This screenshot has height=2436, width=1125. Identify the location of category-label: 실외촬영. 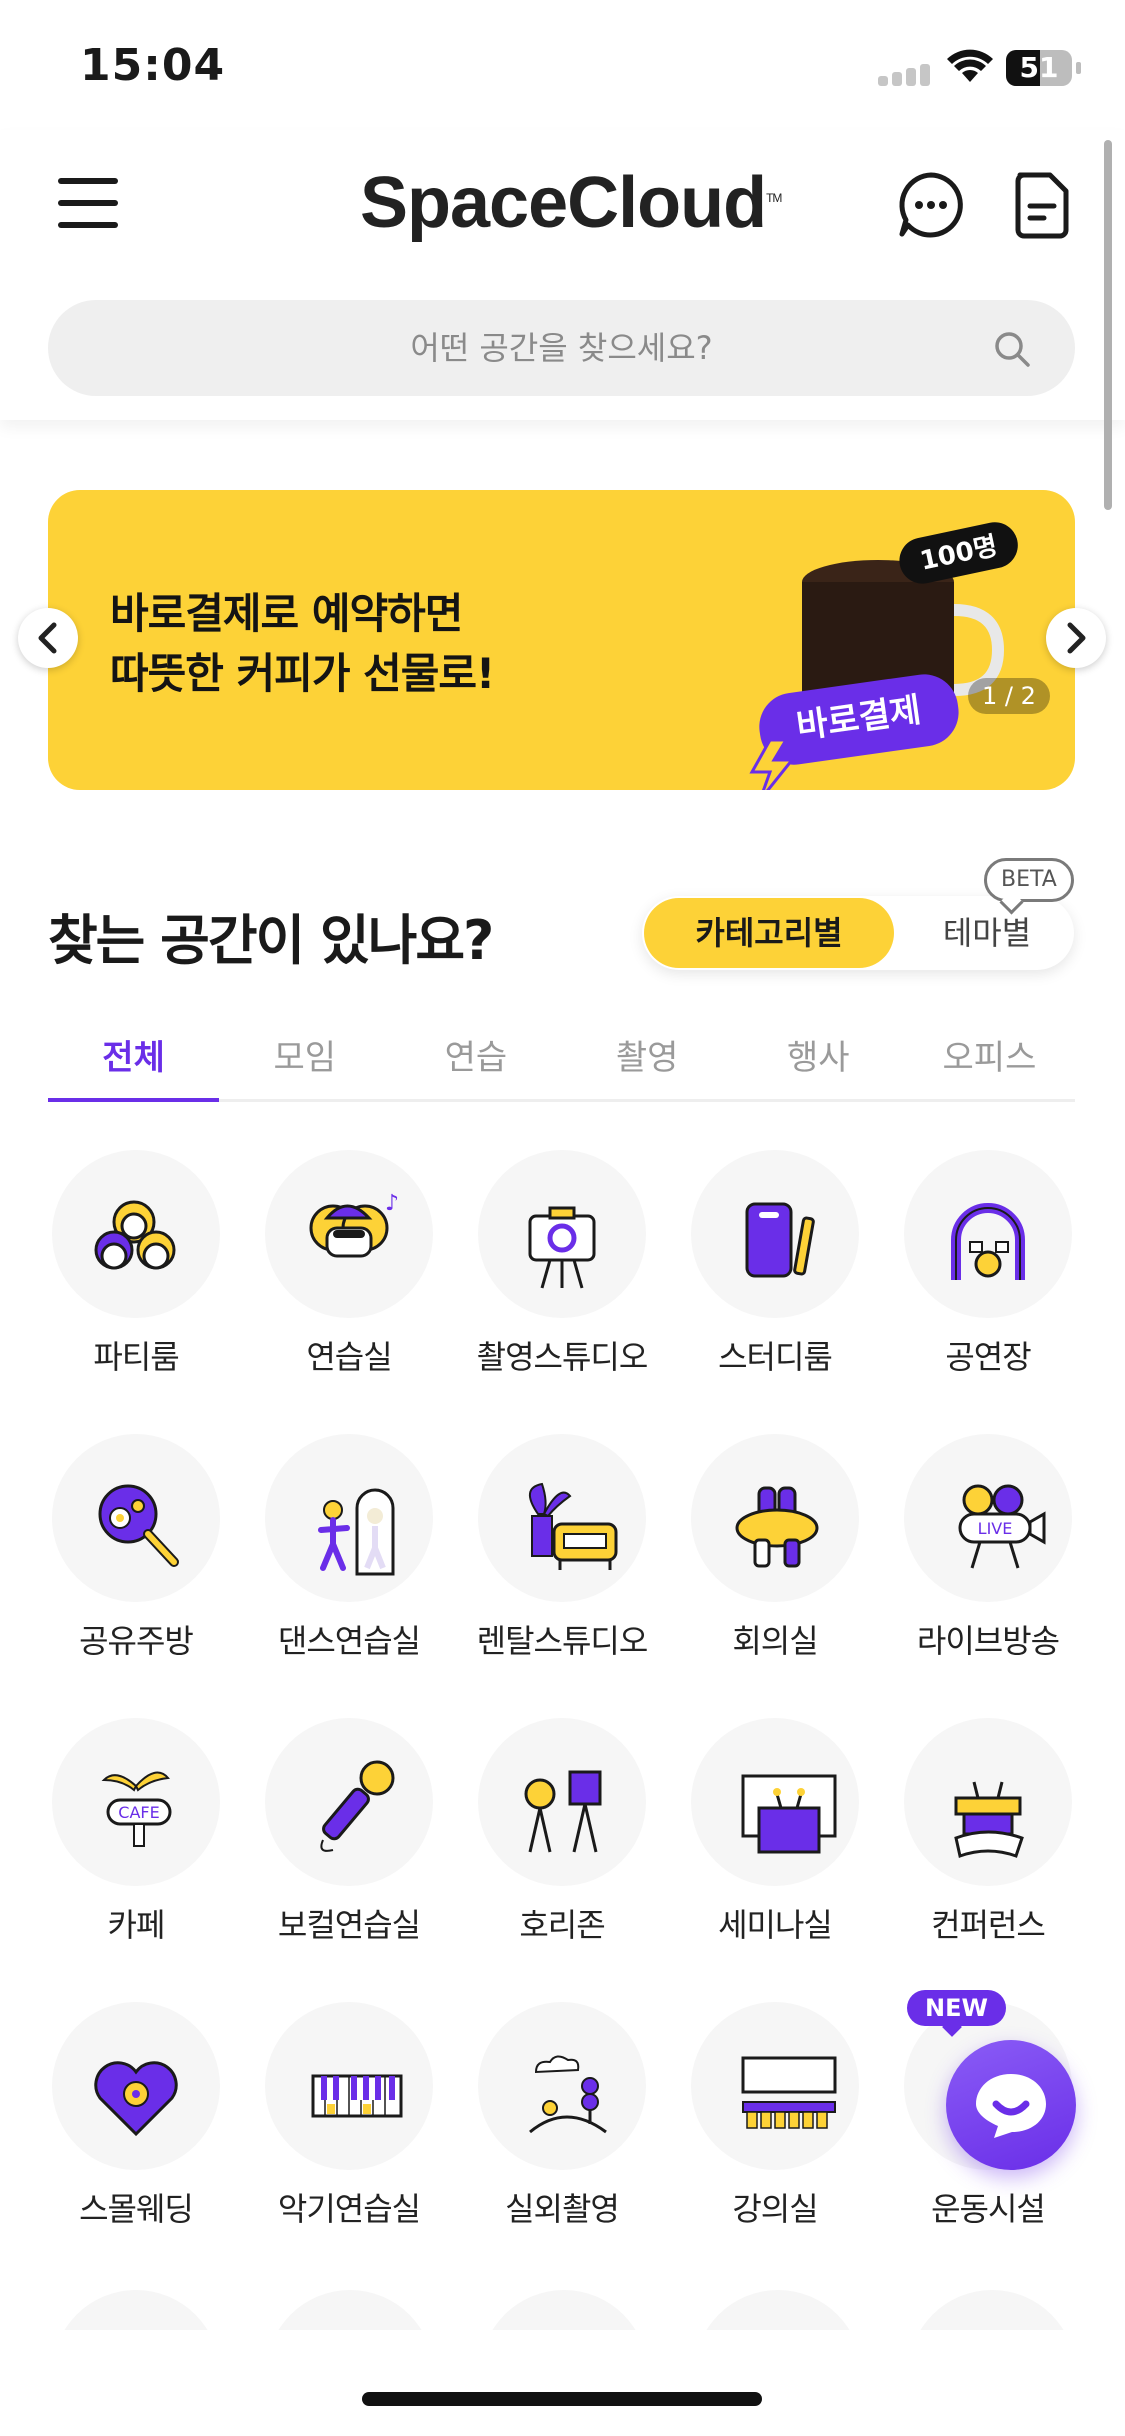
(562, 2209).